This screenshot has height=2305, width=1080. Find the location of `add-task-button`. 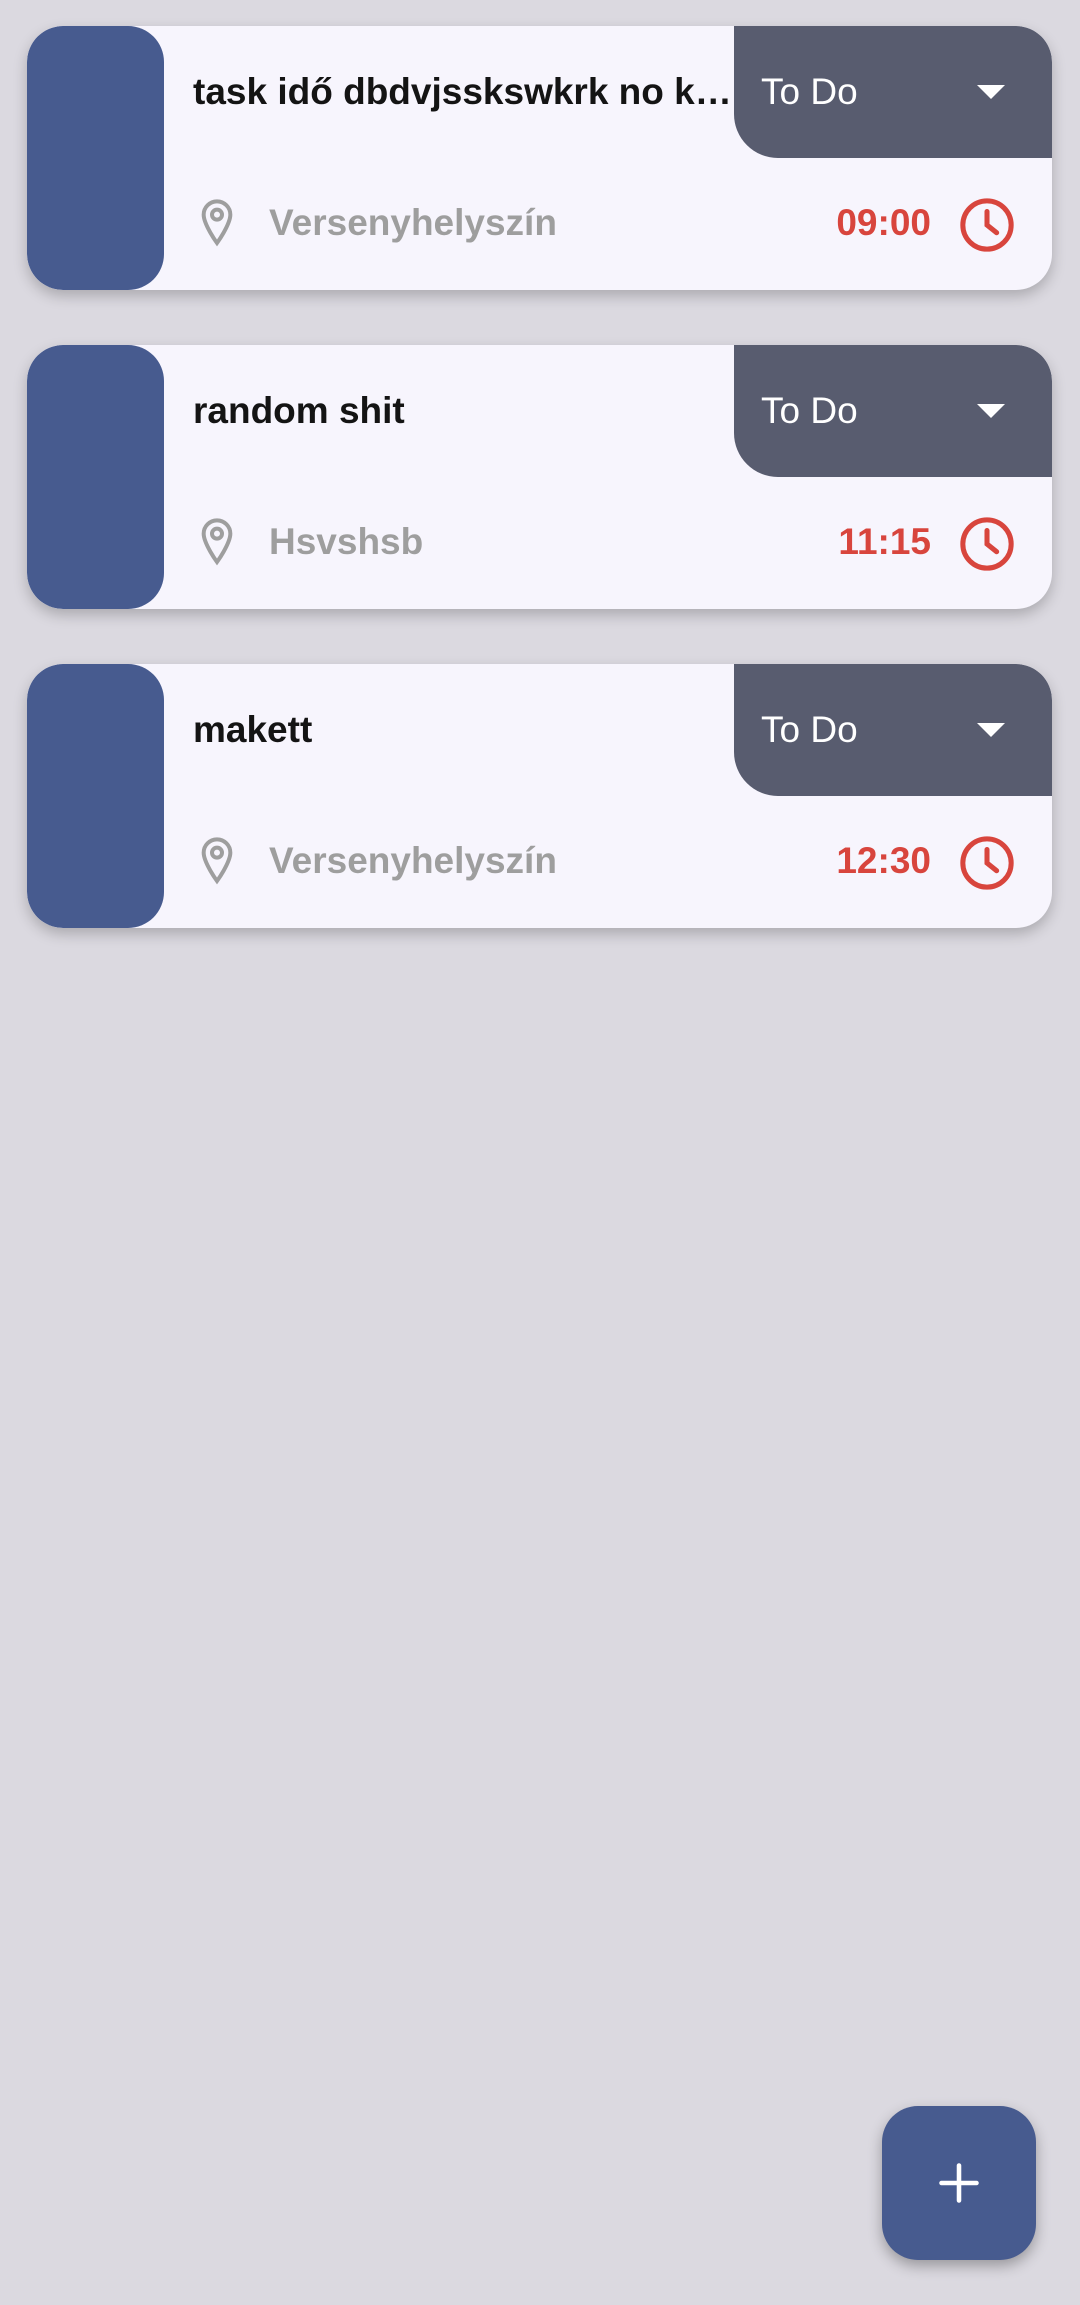

add-task-button is located at coordinates (959, 2183).